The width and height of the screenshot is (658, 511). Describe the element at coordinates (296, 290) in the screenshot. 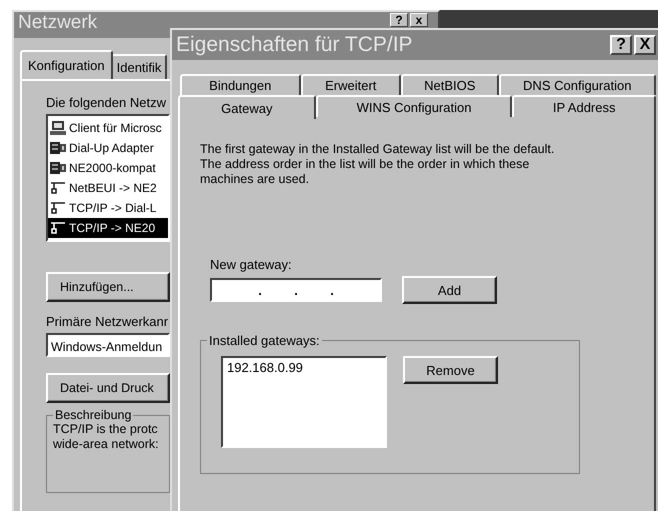

I see `ip-address-field: . . .` at that location.